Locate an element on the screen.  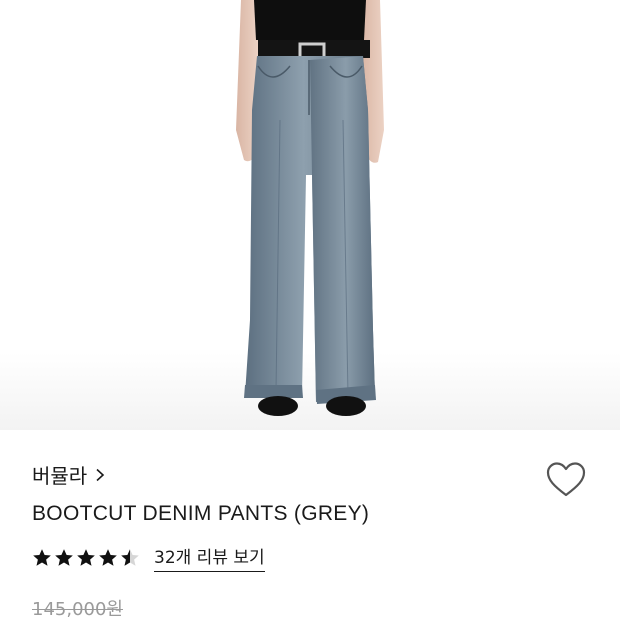
heart-outline-icon is located at coordinates (566, 479).